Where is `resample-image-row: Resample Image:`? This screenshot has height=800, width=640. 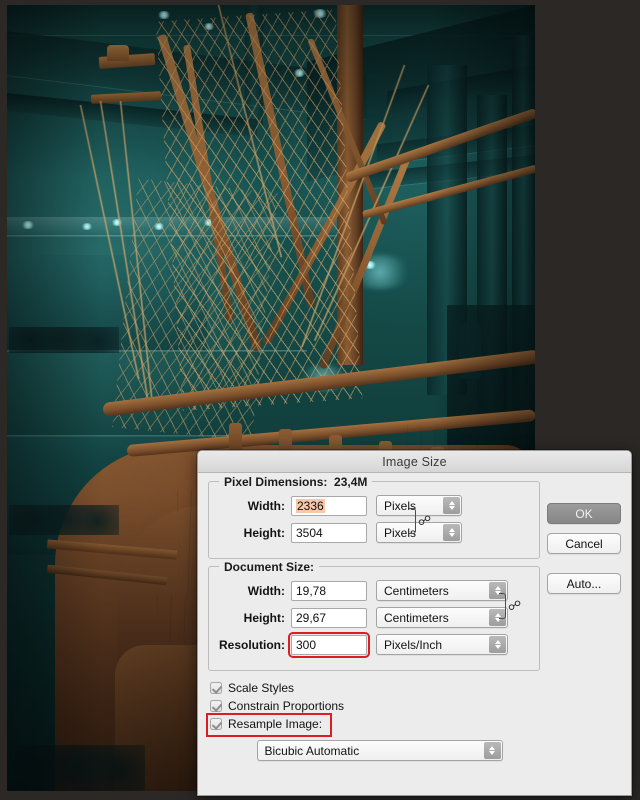 resample-image-row: Resample Image: is located at coordinates (373, 725).